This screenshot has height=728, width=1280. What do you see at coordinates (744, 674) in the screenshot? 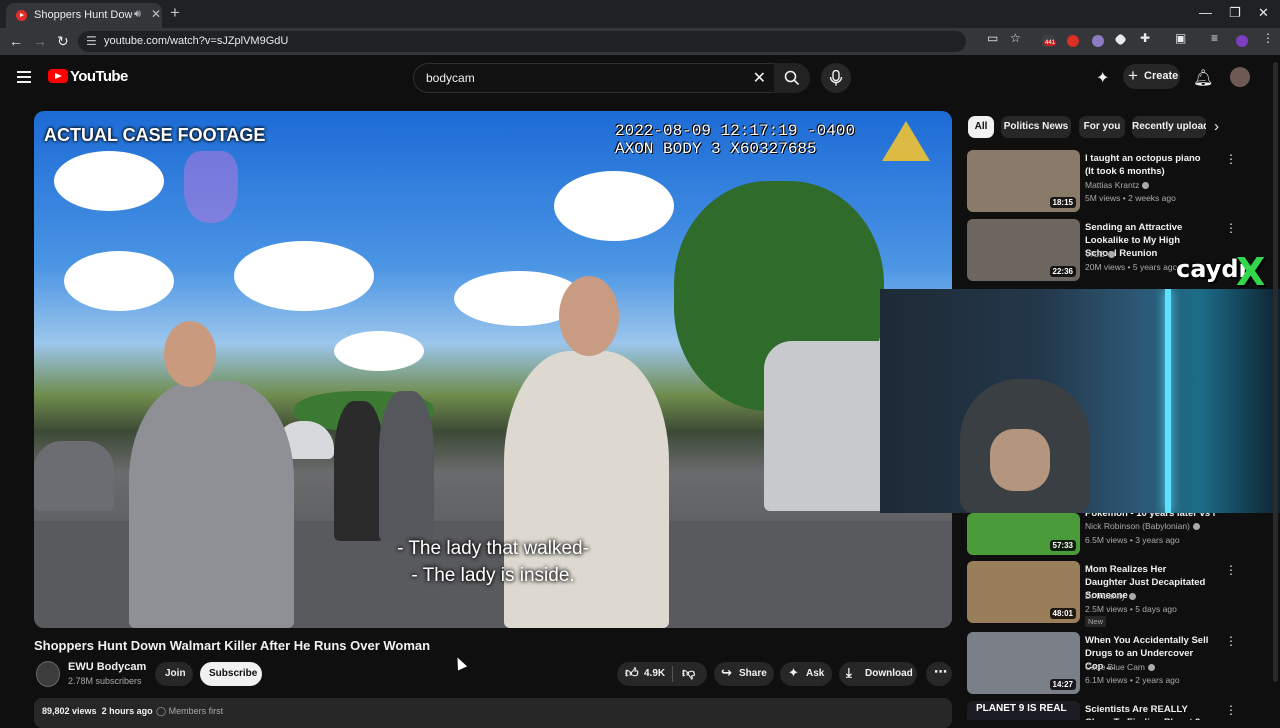
I see `share-button: ↪ Share` at bounding box center [744, 674].